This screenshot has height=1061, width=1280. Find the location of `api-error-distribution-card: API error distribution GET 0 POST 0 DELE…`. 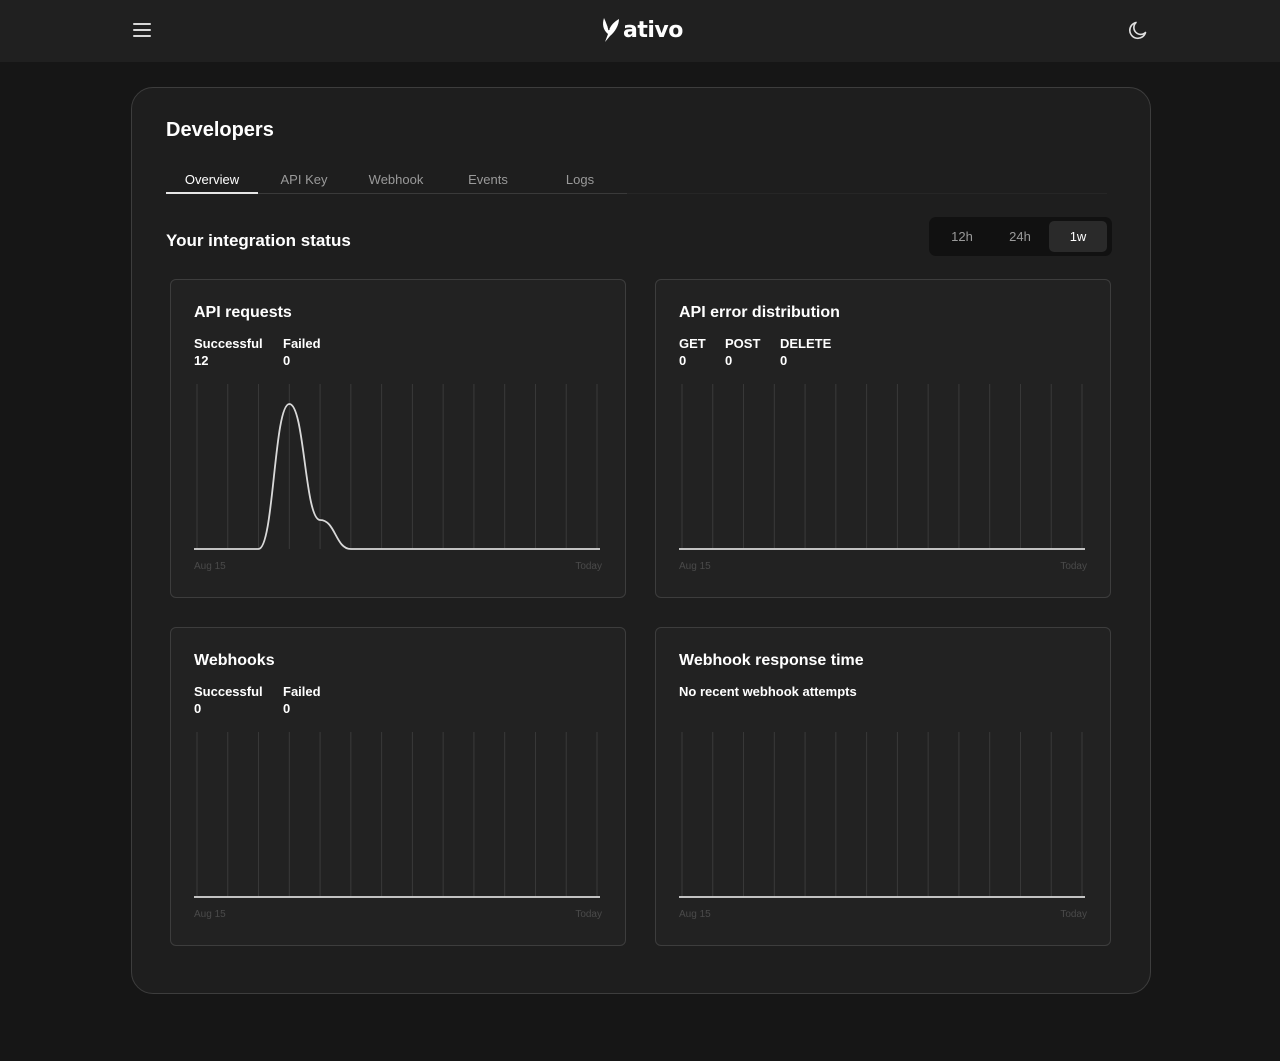

api-error-distribution-card: API error distribution GET 0 POST 0 DELE… is located at coordinates (883, 438).